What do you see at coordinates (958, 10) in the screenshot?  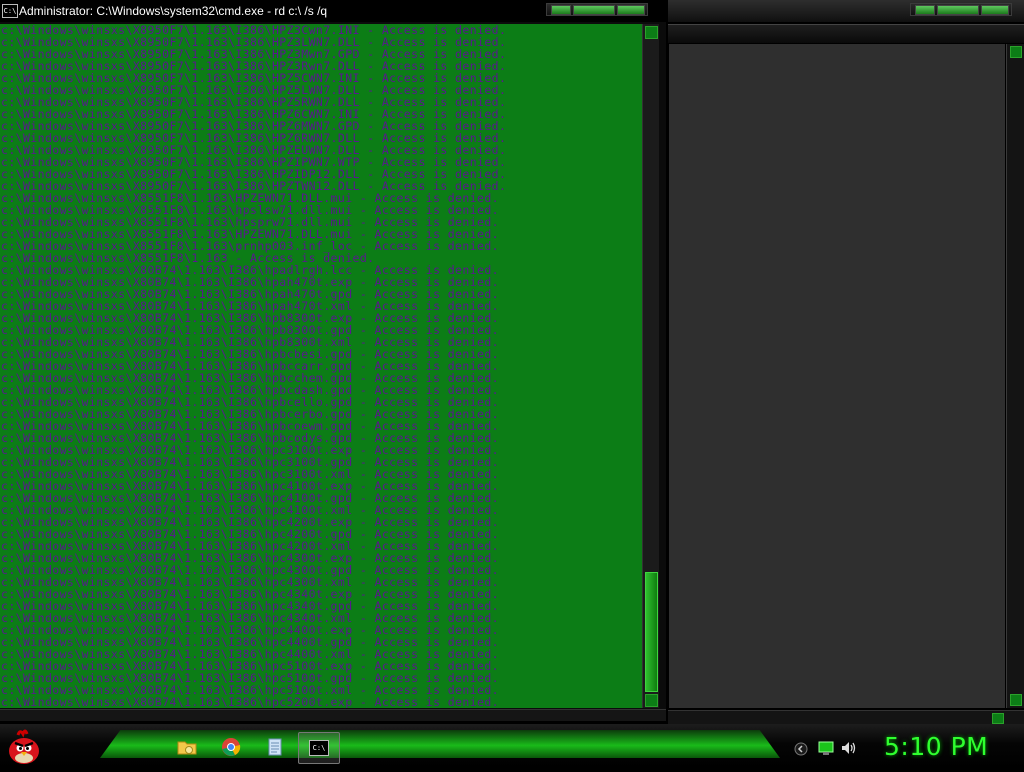 I see `background-maximize-button` at bounding box center [958, 10].